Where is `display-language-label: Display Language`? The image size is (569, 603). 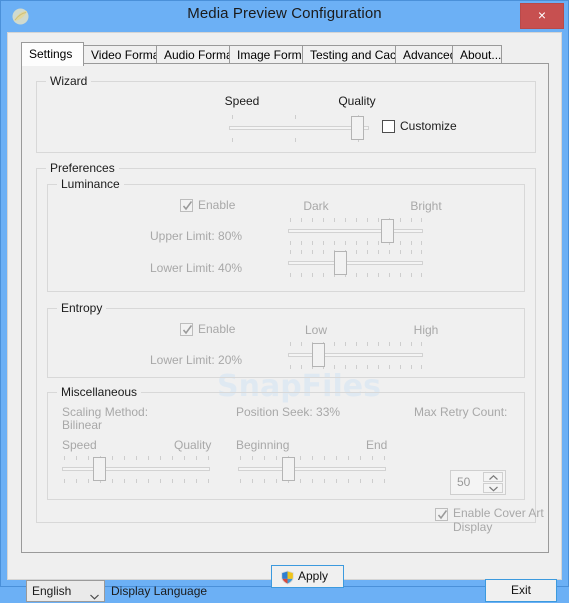
display-language-label: Display Language is located at coordinates (159, 591).